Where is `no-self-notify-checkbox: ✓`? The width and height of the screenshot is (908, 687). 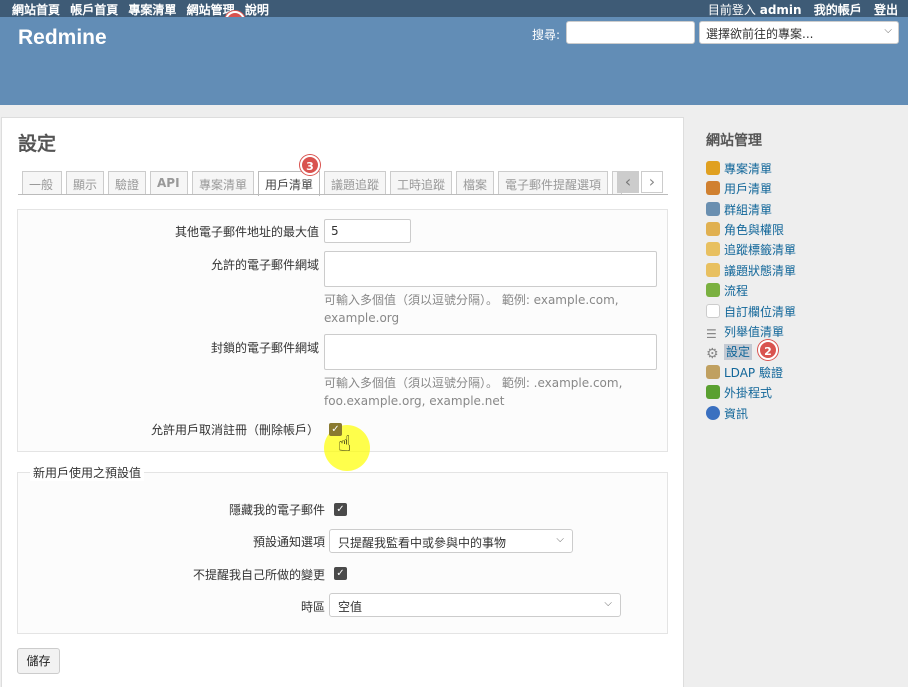 no-self-notify-checkbox: ✓ is located at coordinates (340, 573).